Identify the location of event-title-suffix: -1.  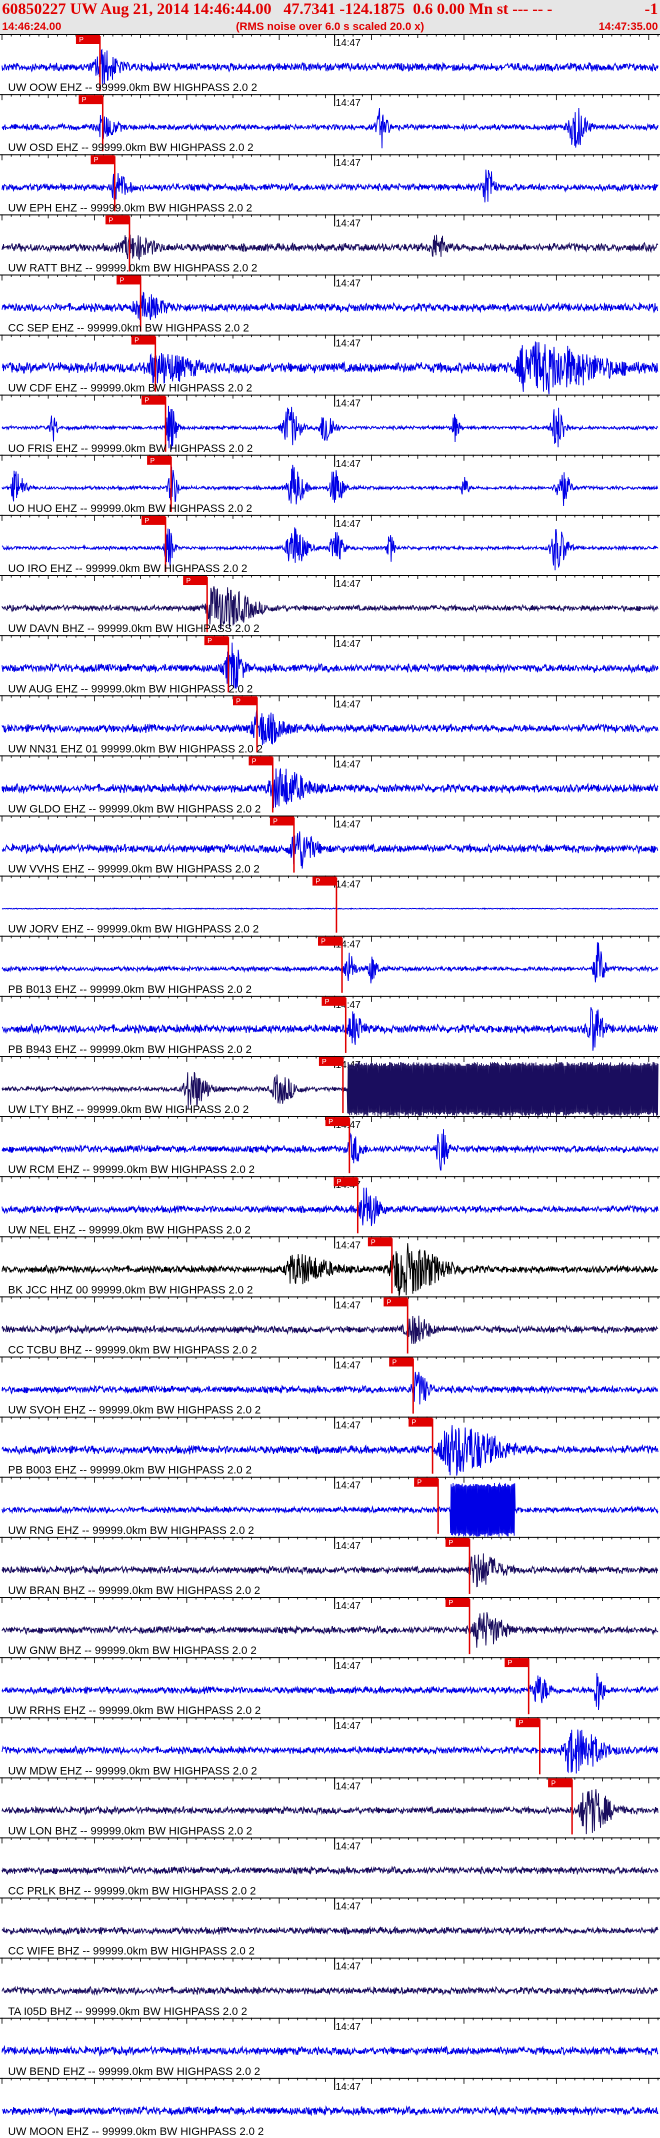
(651, 9).